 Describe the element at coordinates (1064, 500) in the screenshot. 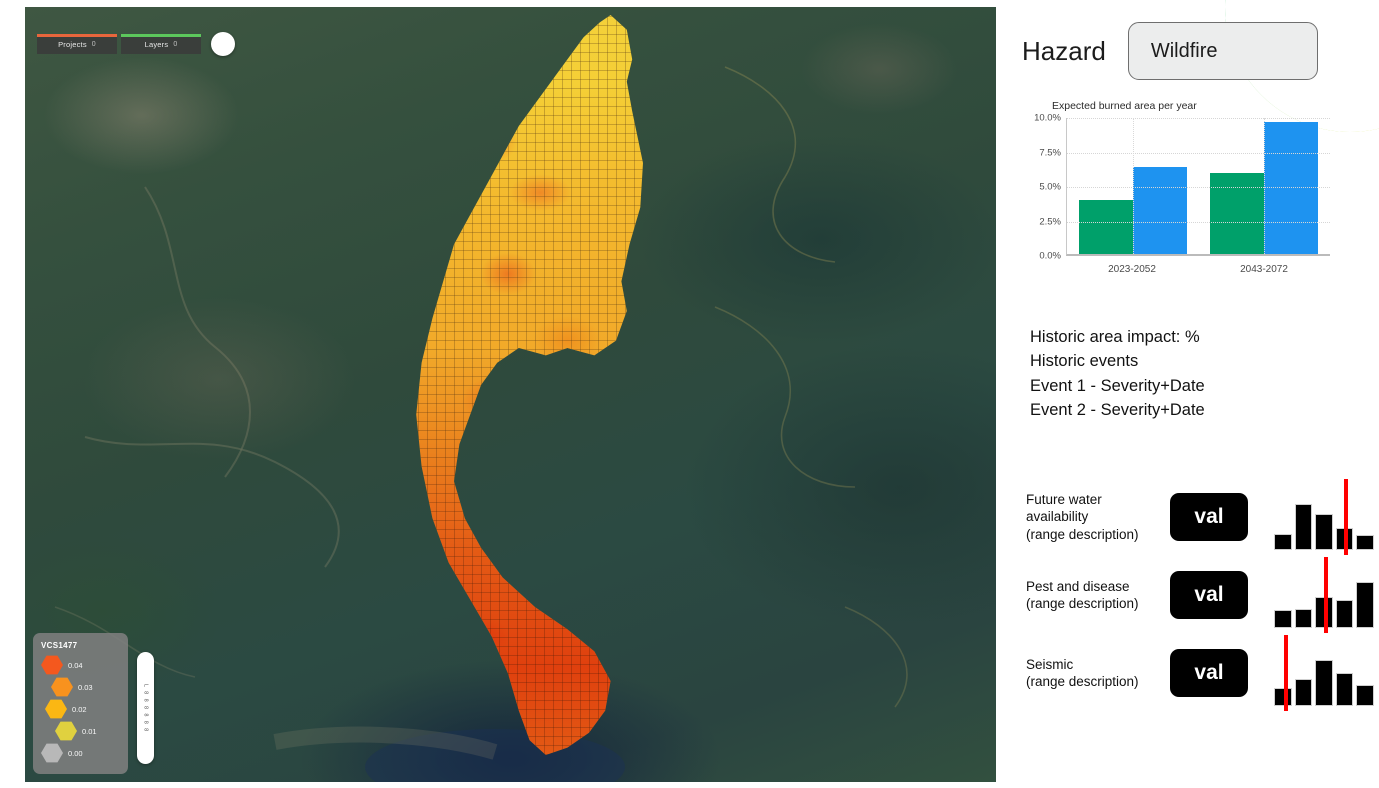

I see `metric-label-line: Future water` at that location.